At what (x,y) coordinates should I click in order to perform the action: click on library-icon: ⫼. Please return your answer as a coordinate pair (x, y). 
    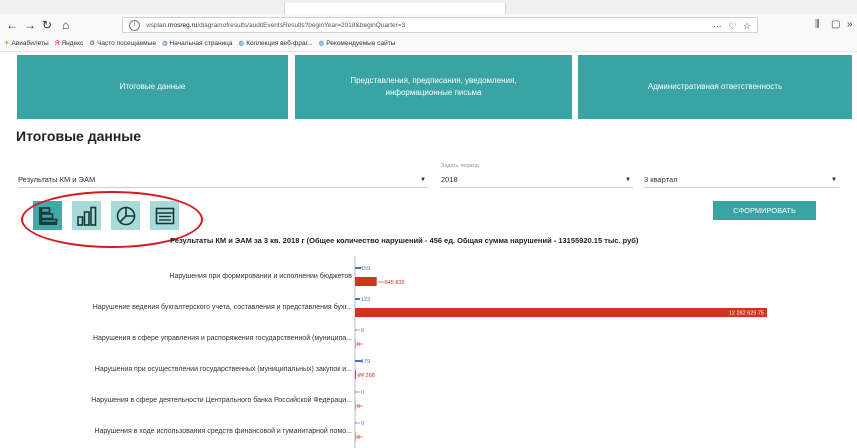
    Looking at the image, I should click on (817, 25).